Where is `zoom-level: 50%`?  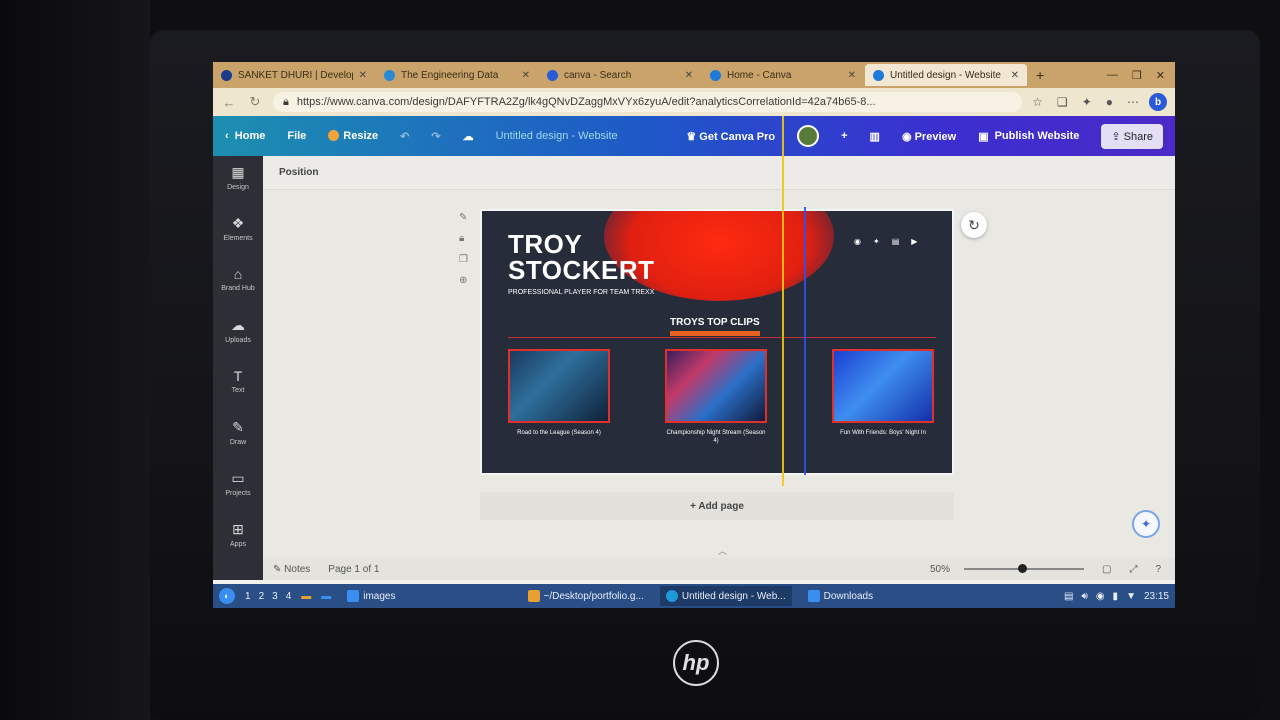 zoom-level: 50% is located at coordinates (940, 569).